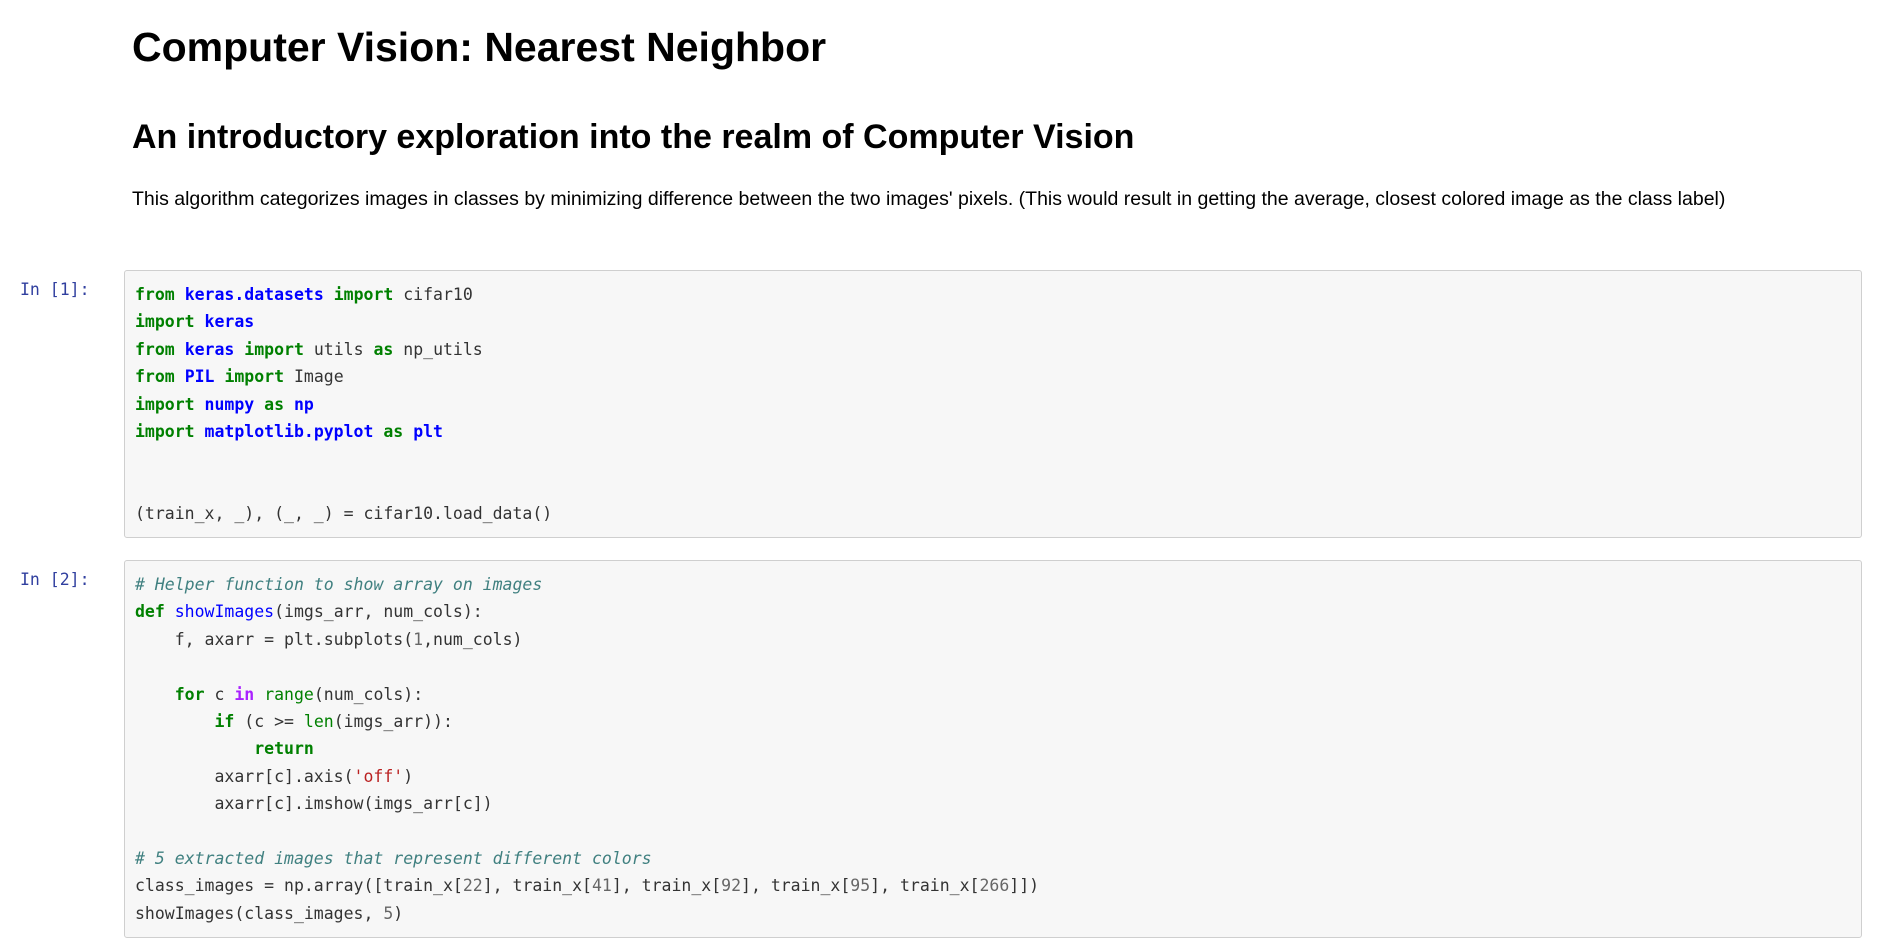  Describe the element at coordinates (299, 886) in the screenshot. I see `code-token: class_images = np.array([train_x[` at that location.